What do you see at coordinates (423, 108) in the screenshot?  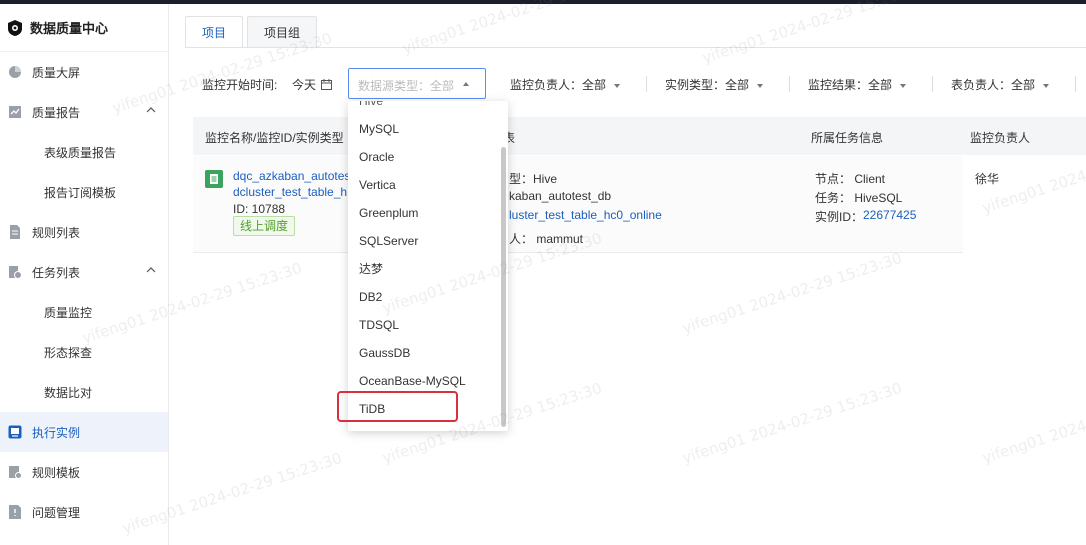 I see `dropdown-option-partial: Hive` at bounding box center [423, 108].